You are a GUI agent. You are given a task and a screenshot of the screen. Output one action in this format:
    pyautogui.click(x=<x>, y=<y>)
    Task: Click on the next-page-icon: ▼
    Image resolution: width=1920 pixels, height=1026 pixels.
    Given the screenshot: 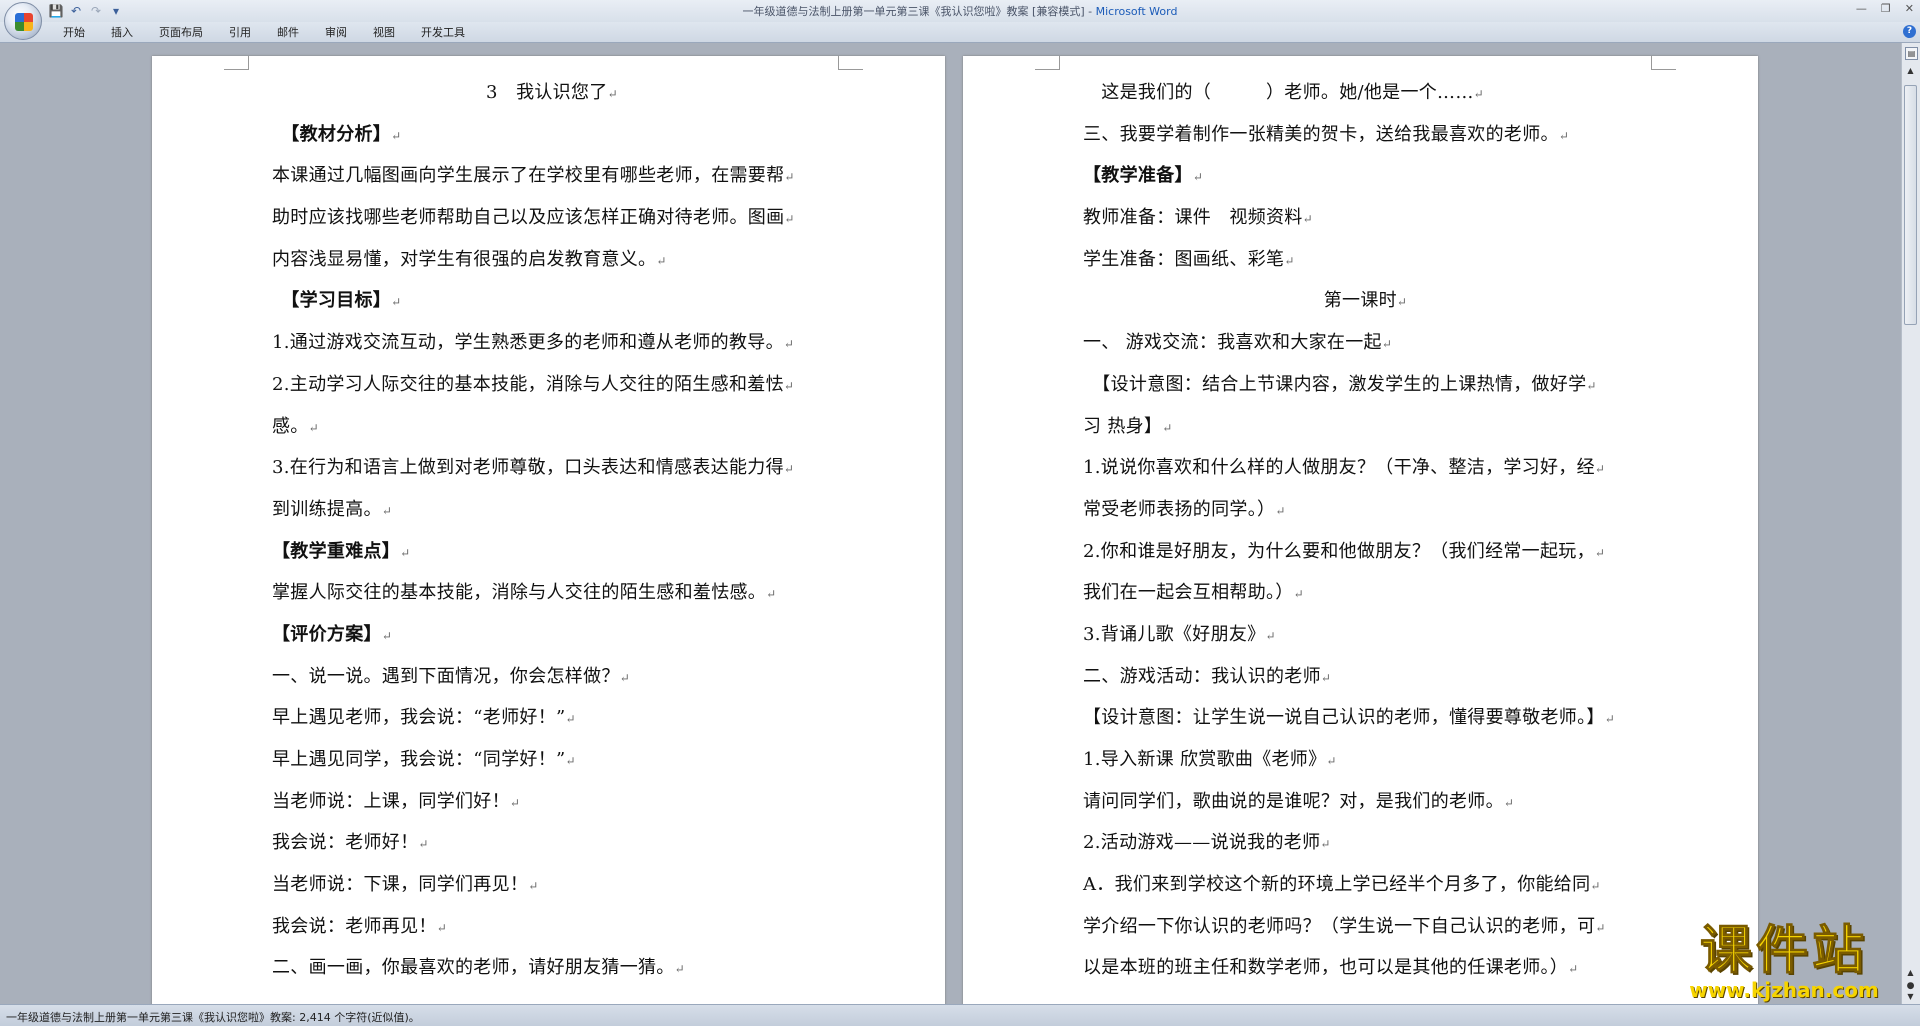 What is the action you would take?
    pyautogui.click(x=1910, y=998)
    